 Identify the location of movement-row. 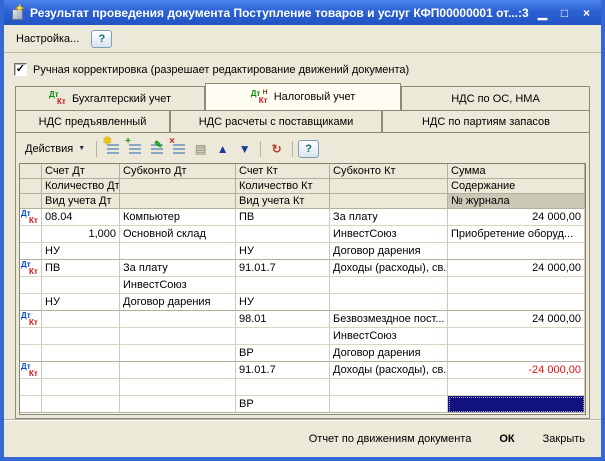
(302, 387).